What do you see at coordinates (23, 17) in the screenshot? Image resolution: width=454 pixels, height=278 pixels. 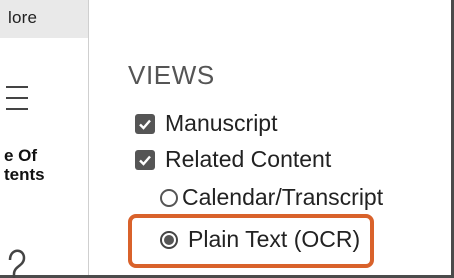 I see `more-label: lore` at bounding box center [23, 17].